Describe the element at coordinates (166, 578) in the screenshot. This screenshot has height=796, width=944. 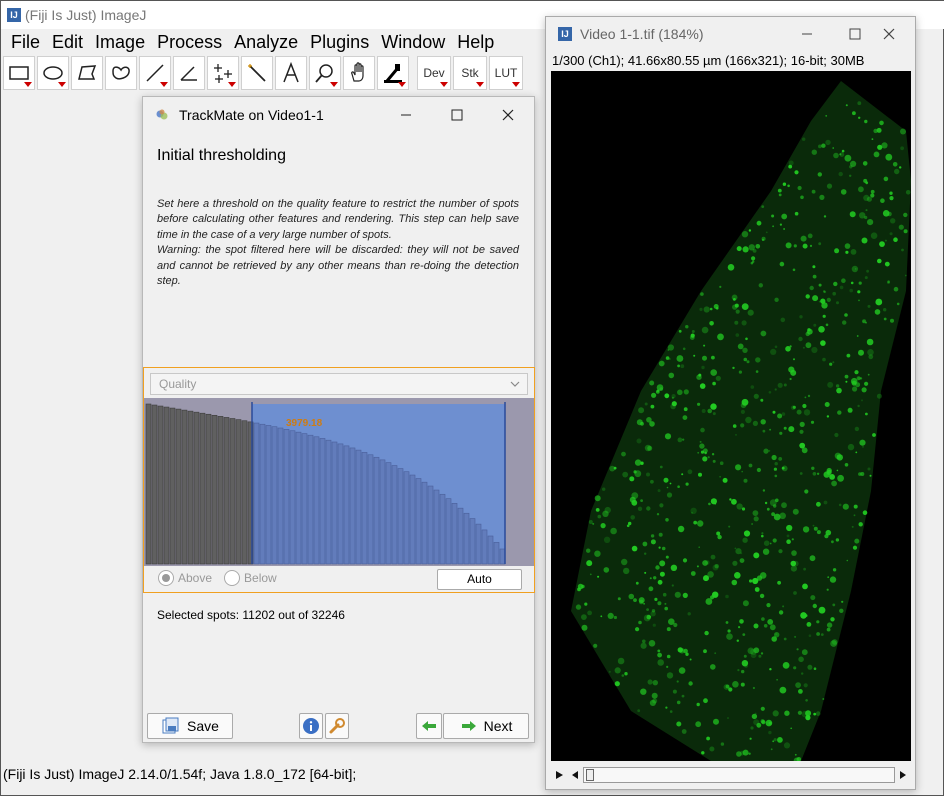
I see `radio-above` at that location.